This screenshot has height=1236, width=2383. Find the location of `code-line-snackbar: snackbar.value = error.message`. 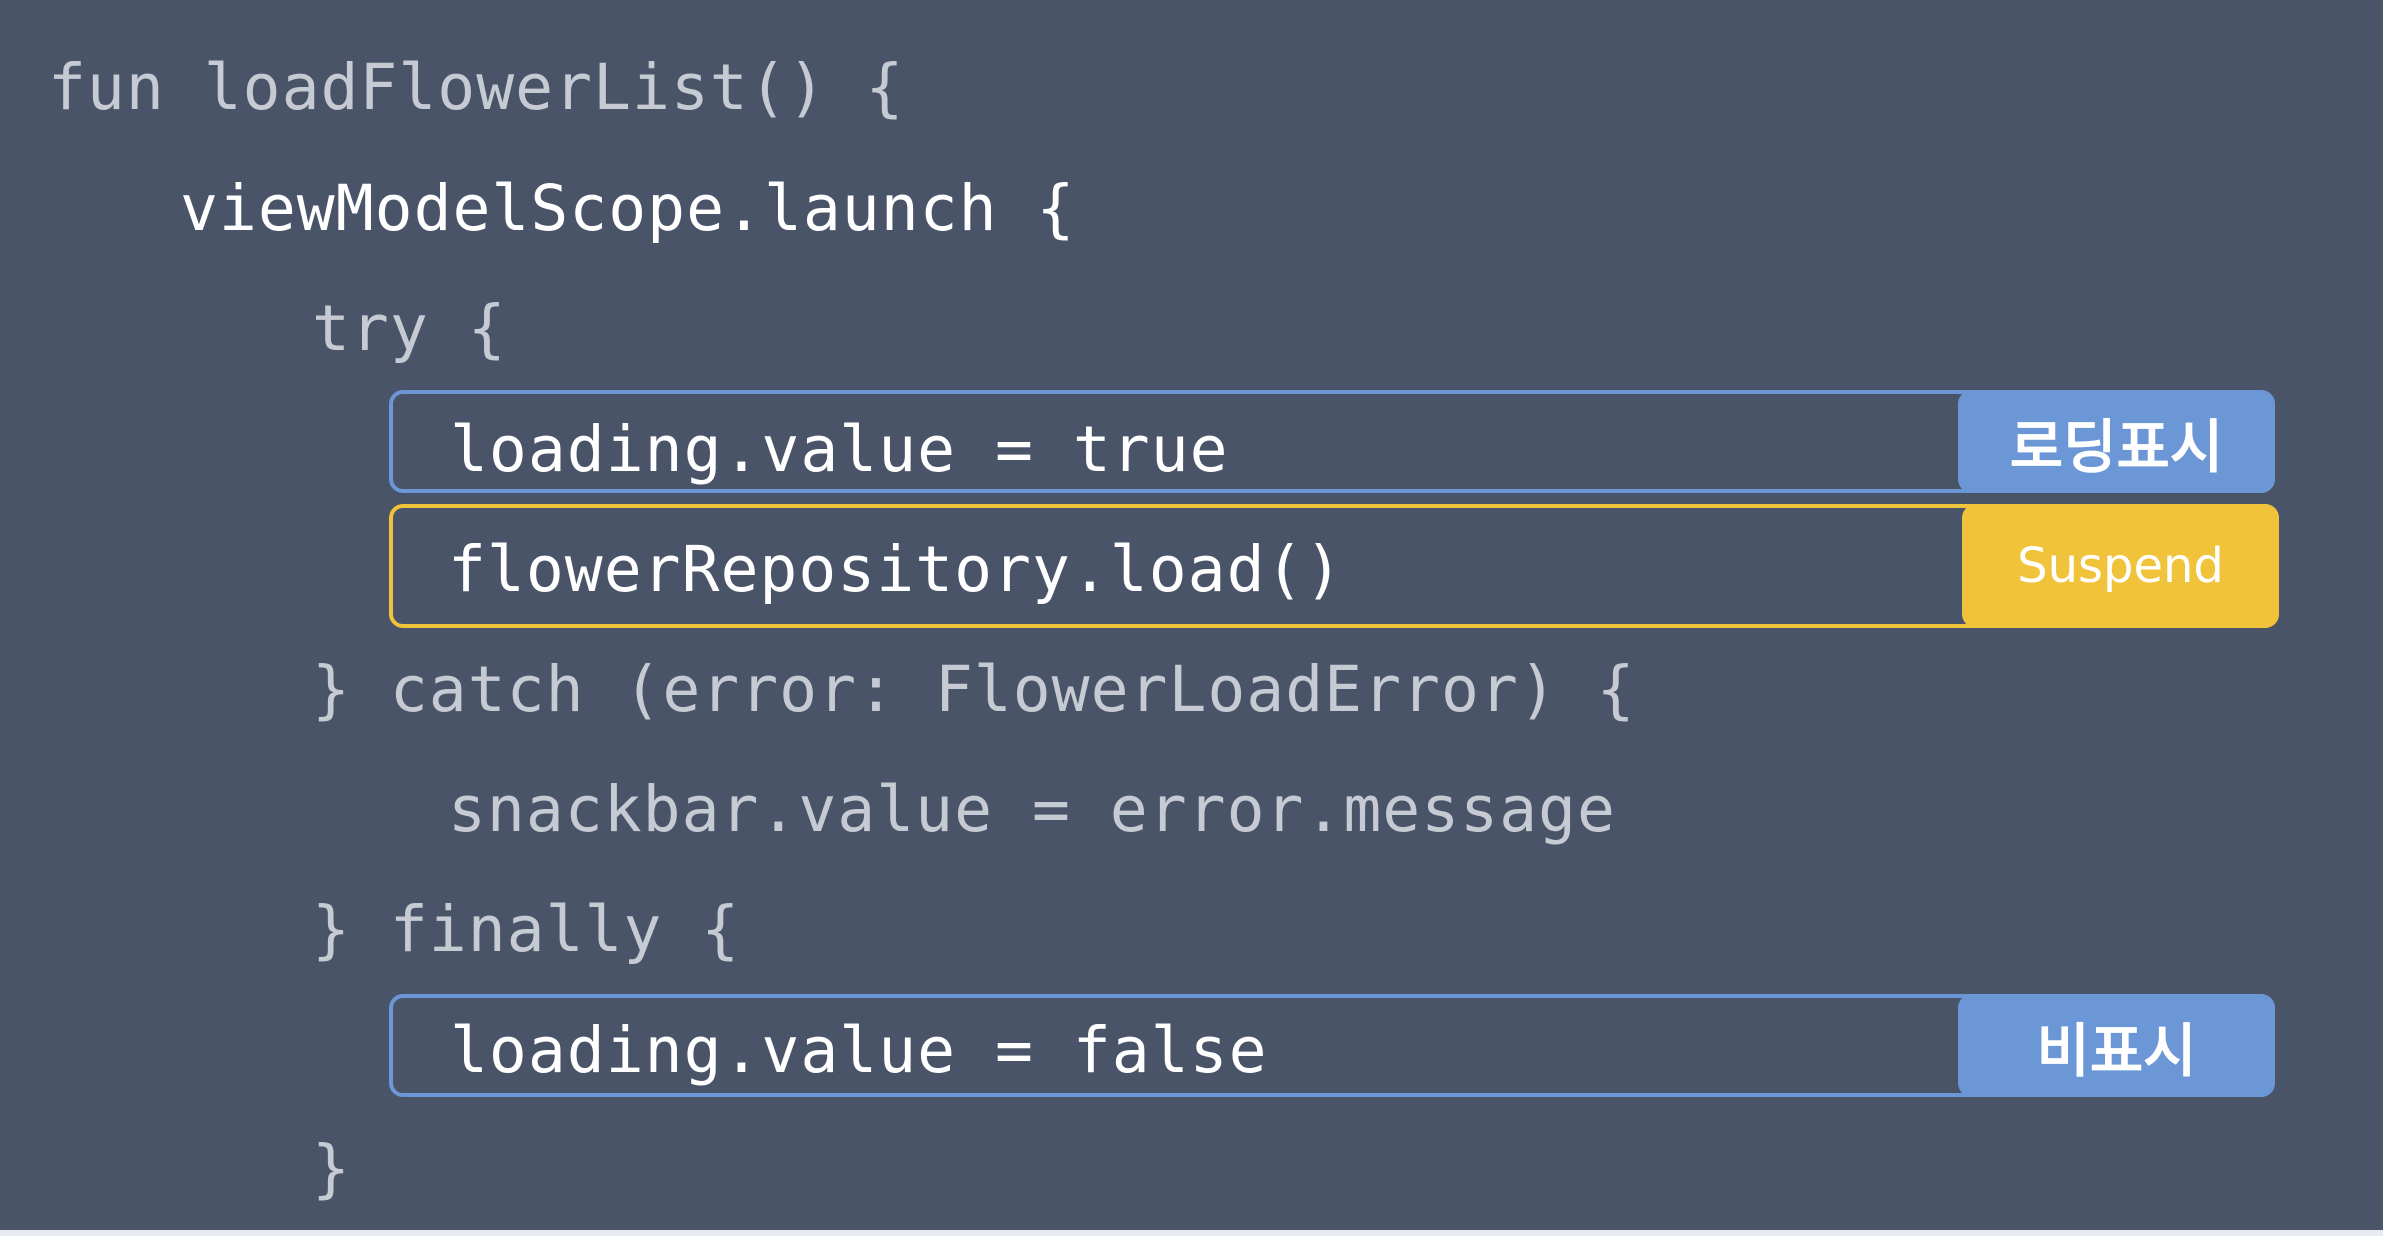

code-line-snackbar: snackbar.value = error.message is located at coordinates (1032, 809).